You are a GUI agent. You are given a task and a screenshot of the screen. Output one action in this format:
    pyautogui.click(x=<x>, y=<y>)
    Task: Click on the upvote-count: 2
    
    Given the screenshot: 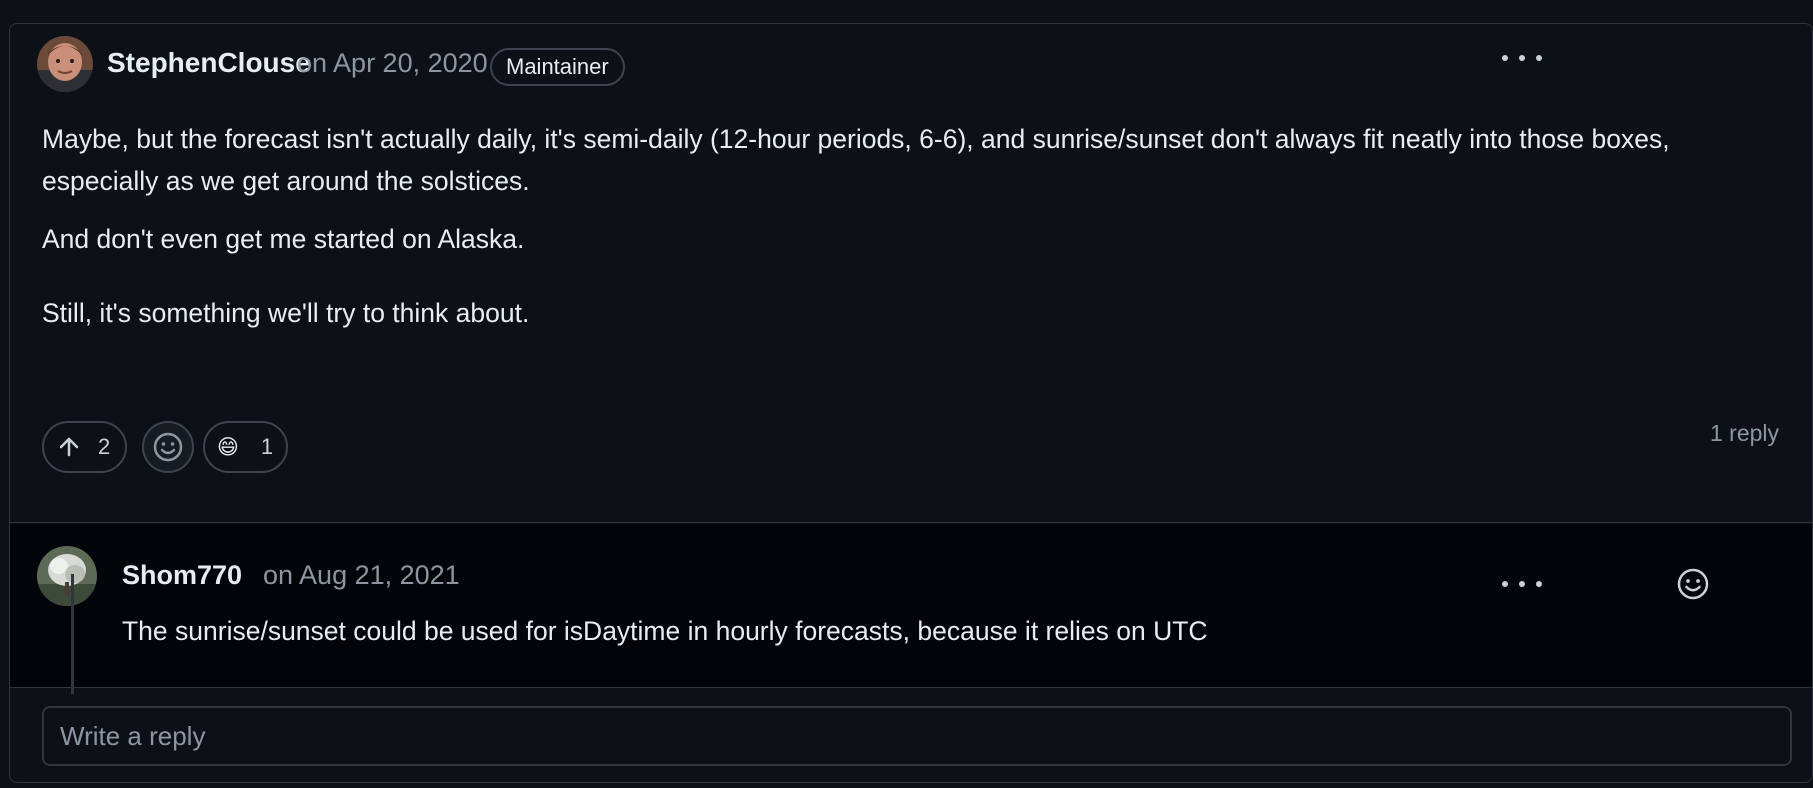 What is the action you would take?
    pyautogui.click(x=104, y=446)
    